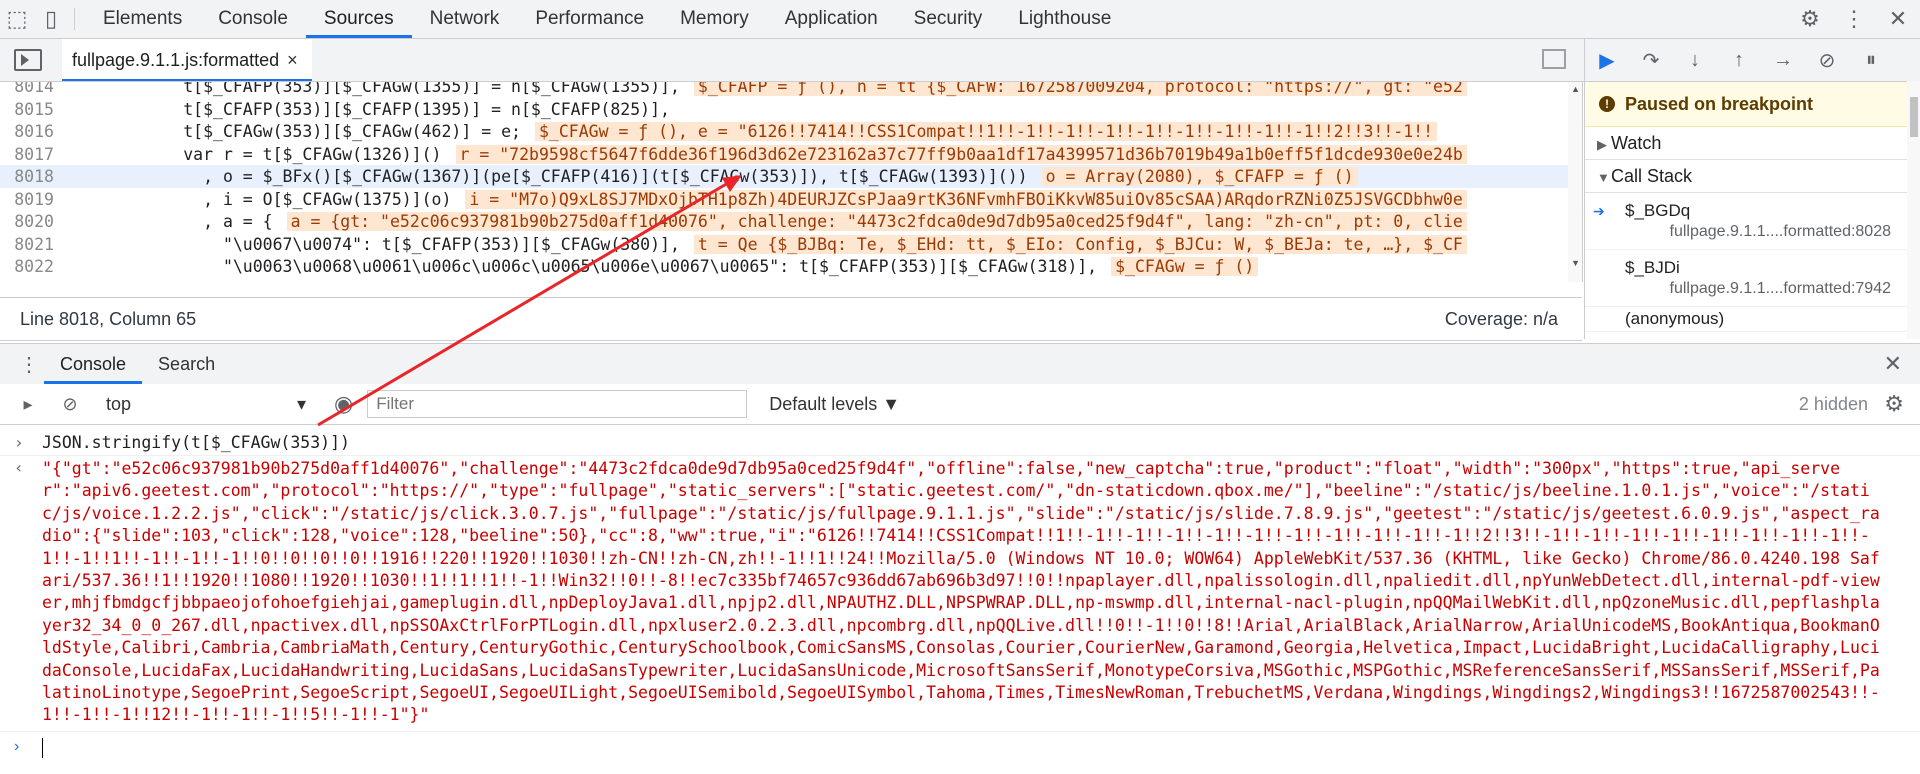 The image size is (1920, 774). I want to click on current-frame-arrow-icon: ➔, so click(1599, 211).